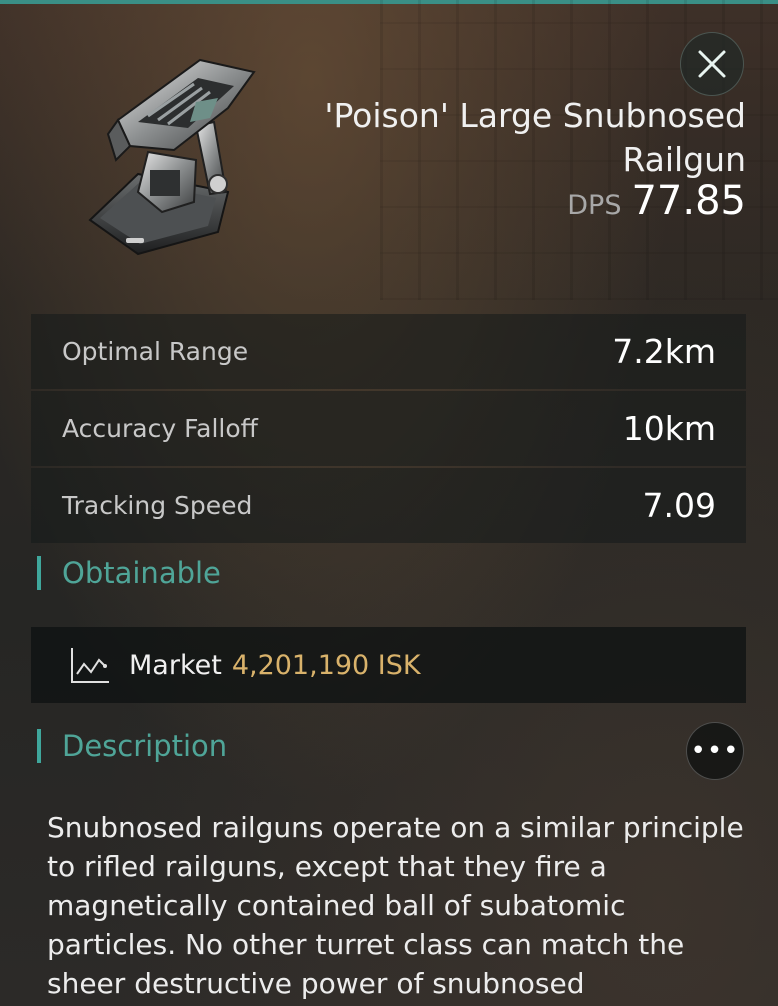 The image size is (778, 1006). I want to click on stat-value: 10km, so click(669, 428).